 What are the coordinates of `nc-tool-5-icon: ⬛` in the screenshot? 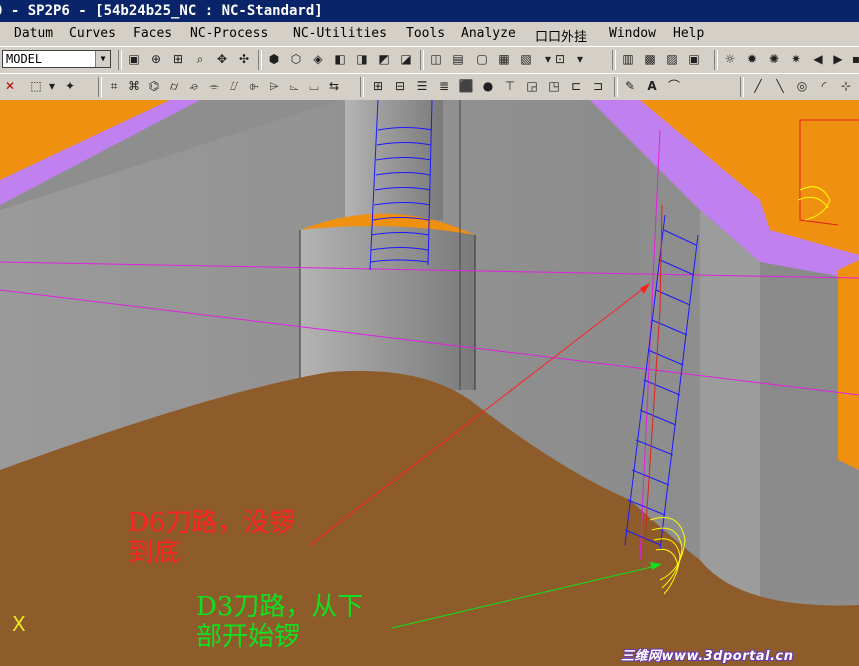 It's located at (466, 86).